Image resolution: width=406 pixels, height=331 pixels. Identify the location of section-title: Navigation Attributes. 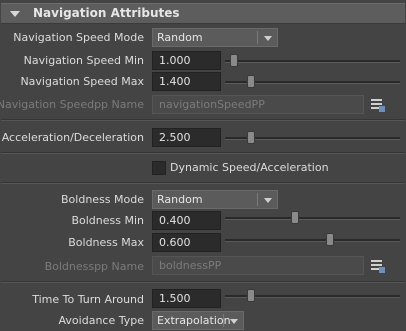
(106, 13).